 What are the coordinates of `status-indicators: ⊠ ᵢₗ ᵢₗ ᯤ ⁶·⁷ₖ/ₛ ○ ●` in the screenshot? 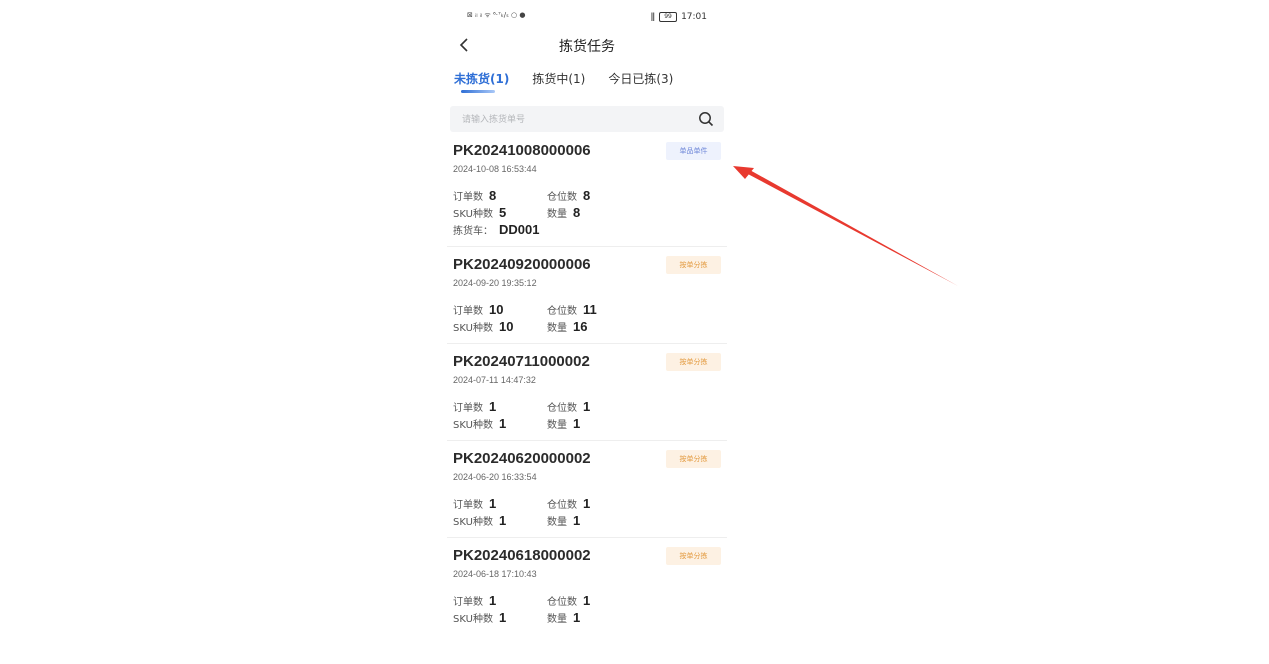 It's located at (496, 15).